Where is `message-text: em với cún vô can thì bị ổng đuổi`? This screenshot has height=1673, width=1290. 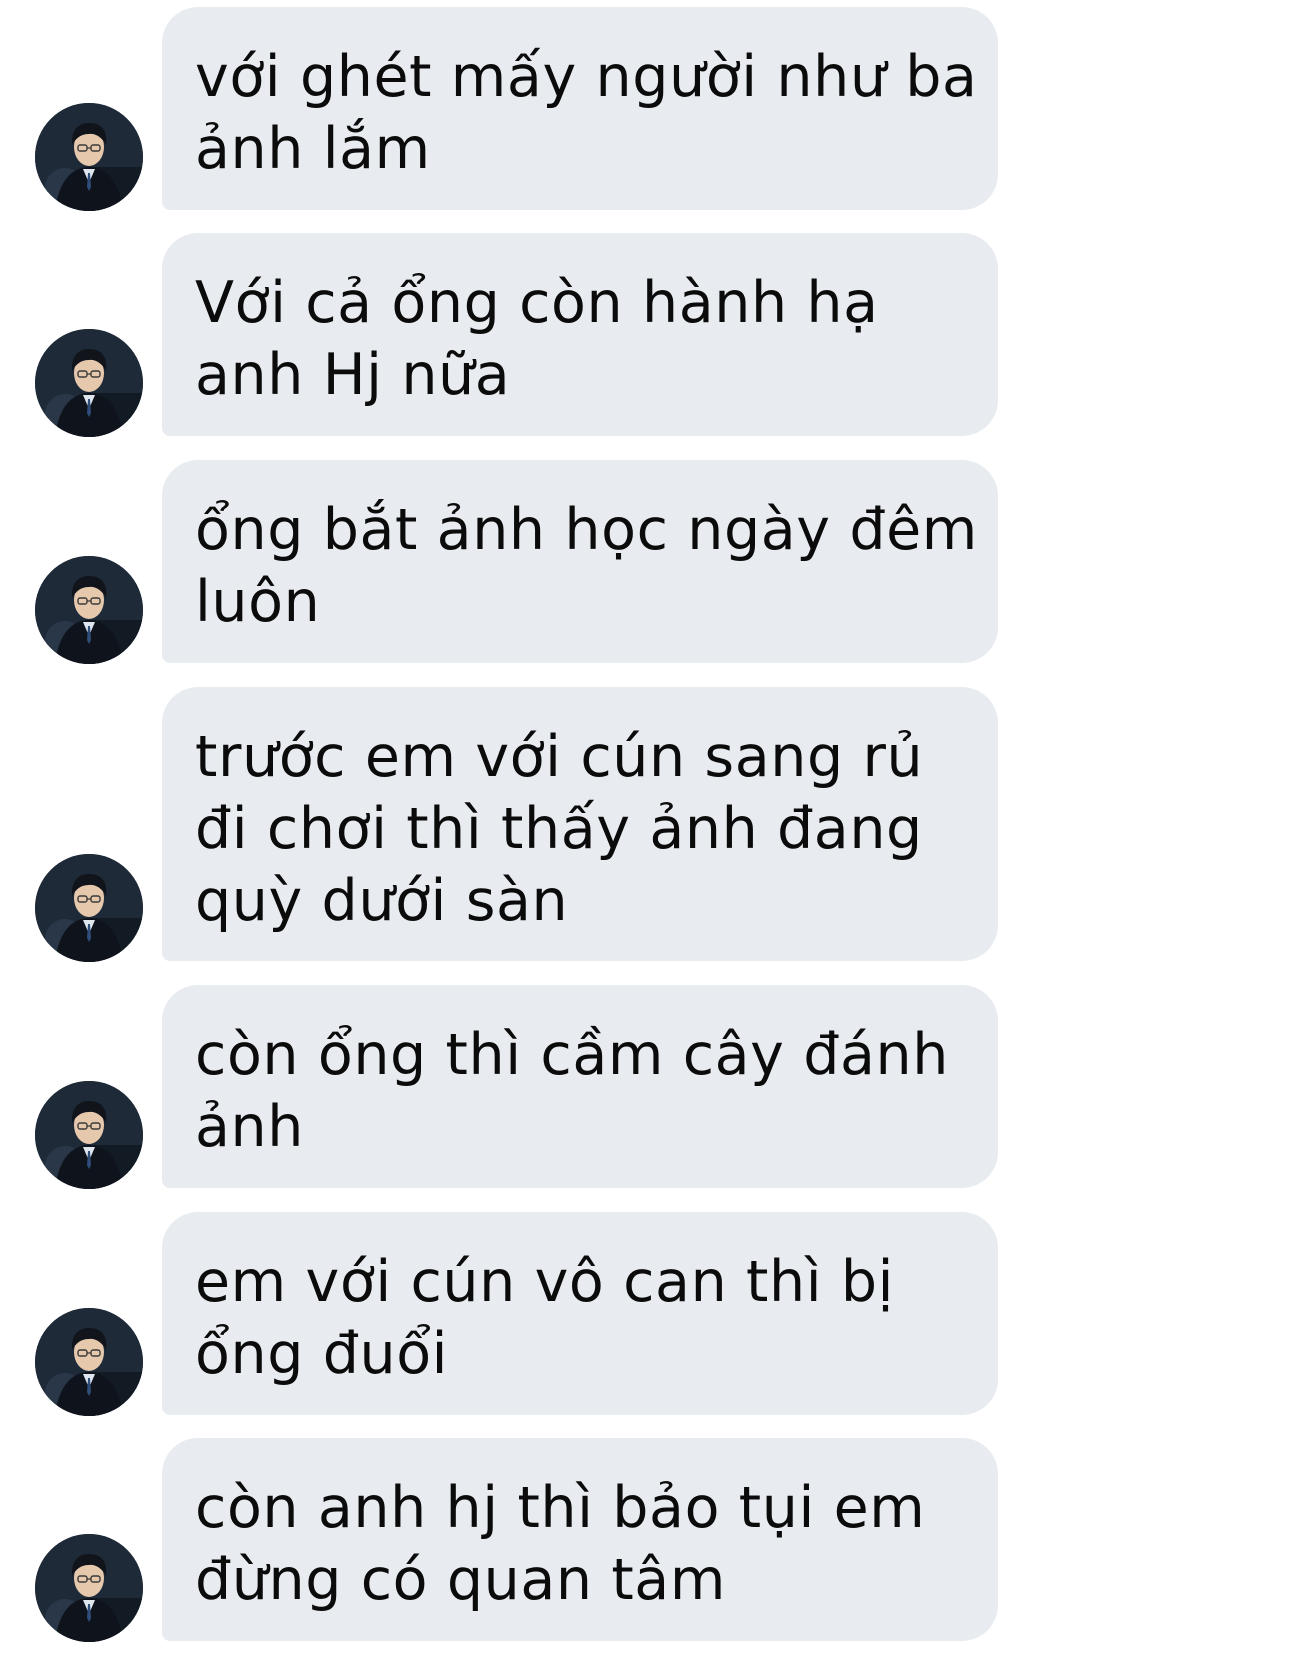 message-text: em với cún vô can thì bị ổng đuổi is located at coordinates (545, 1318).